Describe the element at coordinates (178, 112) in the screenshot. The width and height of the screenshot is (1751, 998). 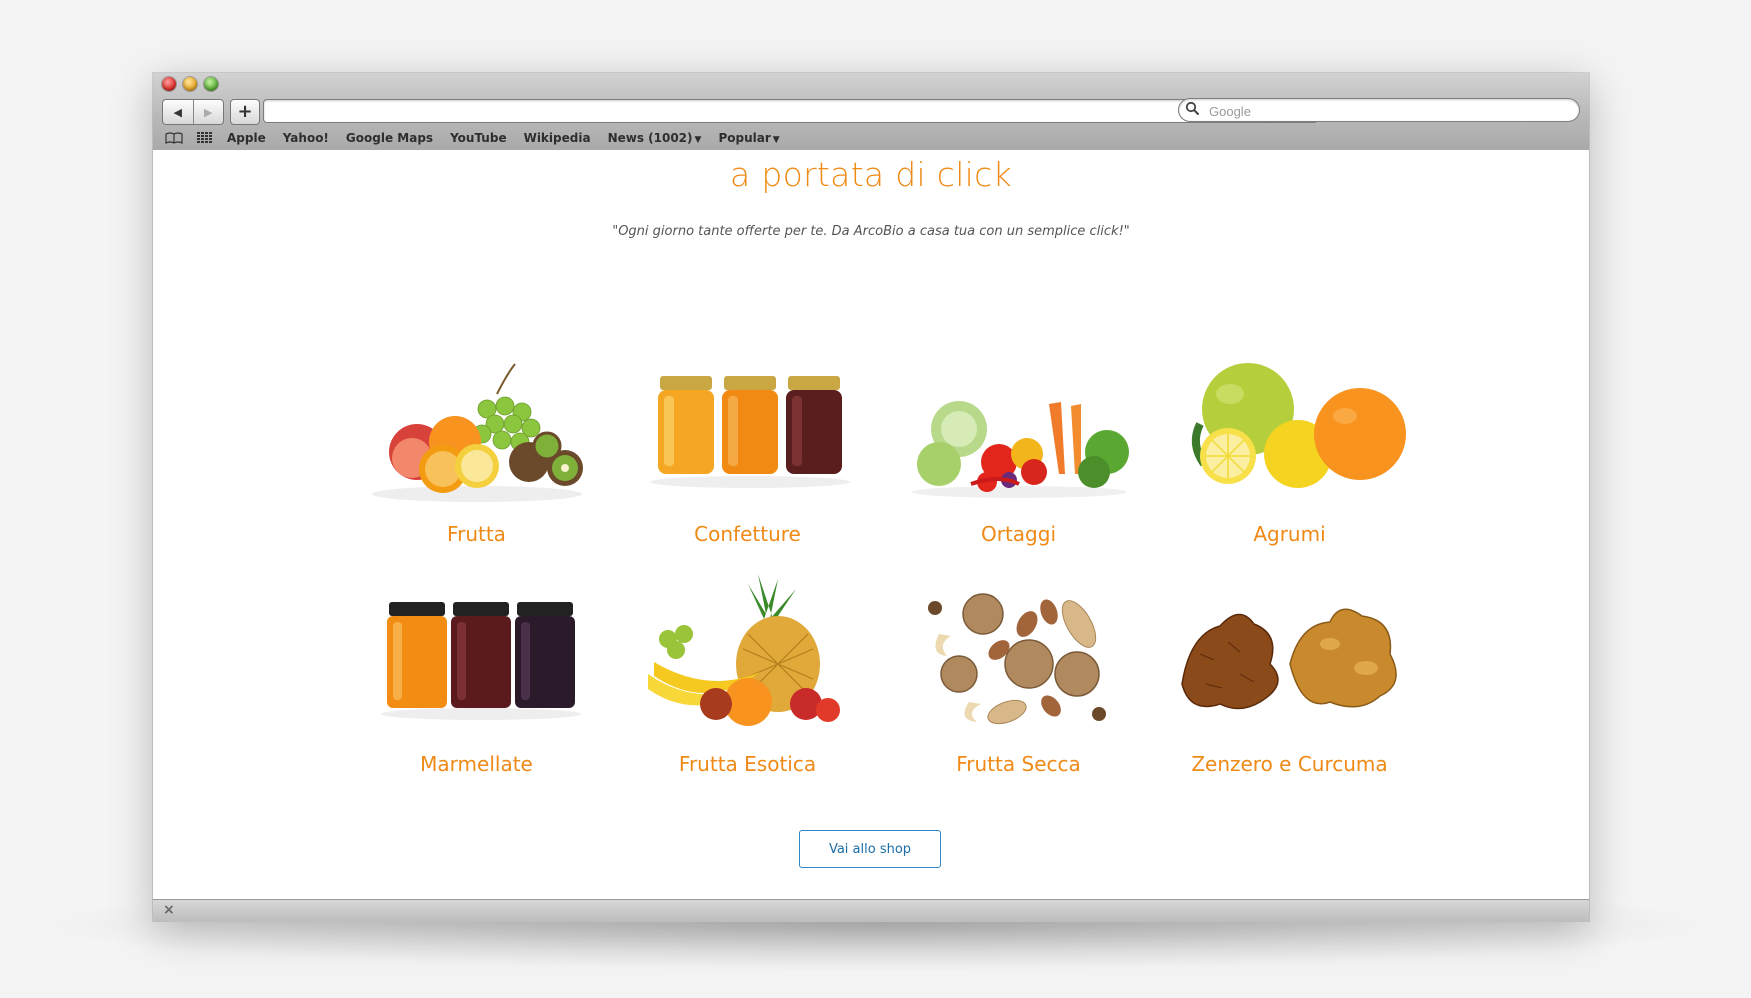
I see `back-button: ◀` at that location.